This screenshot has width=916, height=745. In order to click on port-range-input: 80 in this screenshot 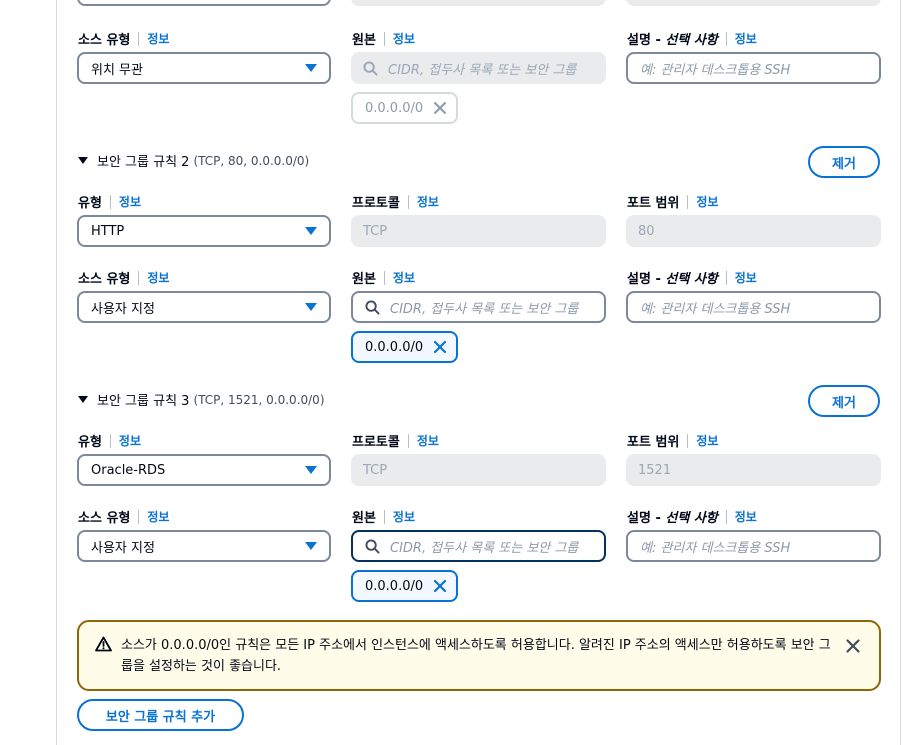, I will do `click(753, 231)`.